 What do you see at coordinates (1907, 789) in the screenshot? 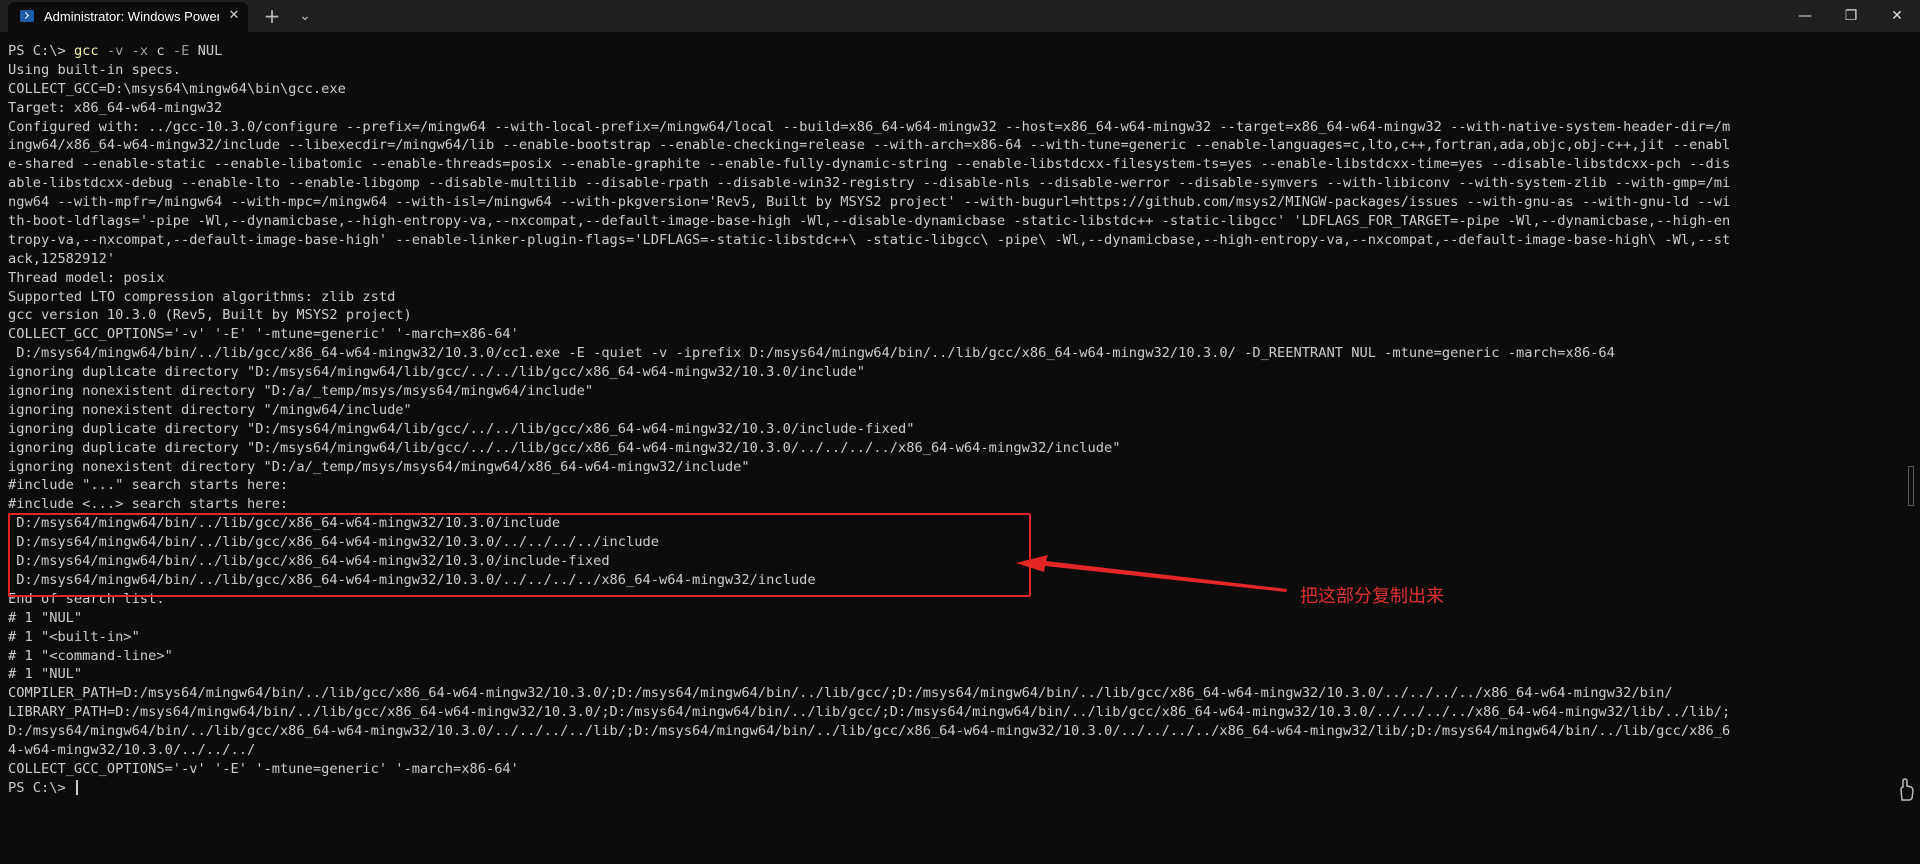
I see `hand-icon` at bounding box center [1907, 789].